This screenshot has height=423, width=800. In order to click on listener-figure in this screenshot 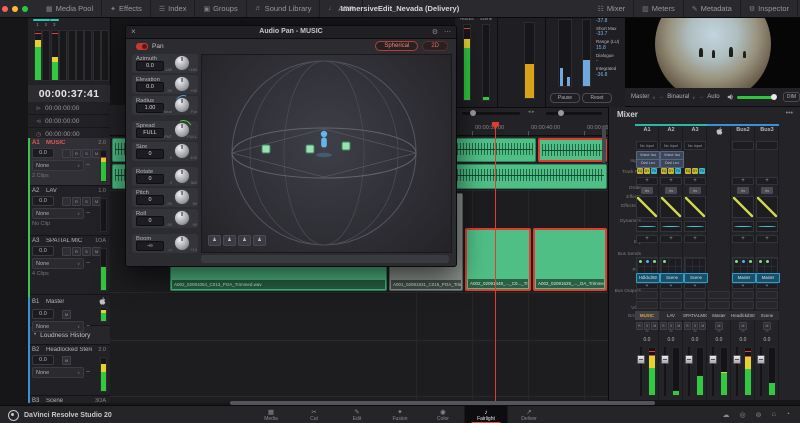, I will do `click(324, 139)`.